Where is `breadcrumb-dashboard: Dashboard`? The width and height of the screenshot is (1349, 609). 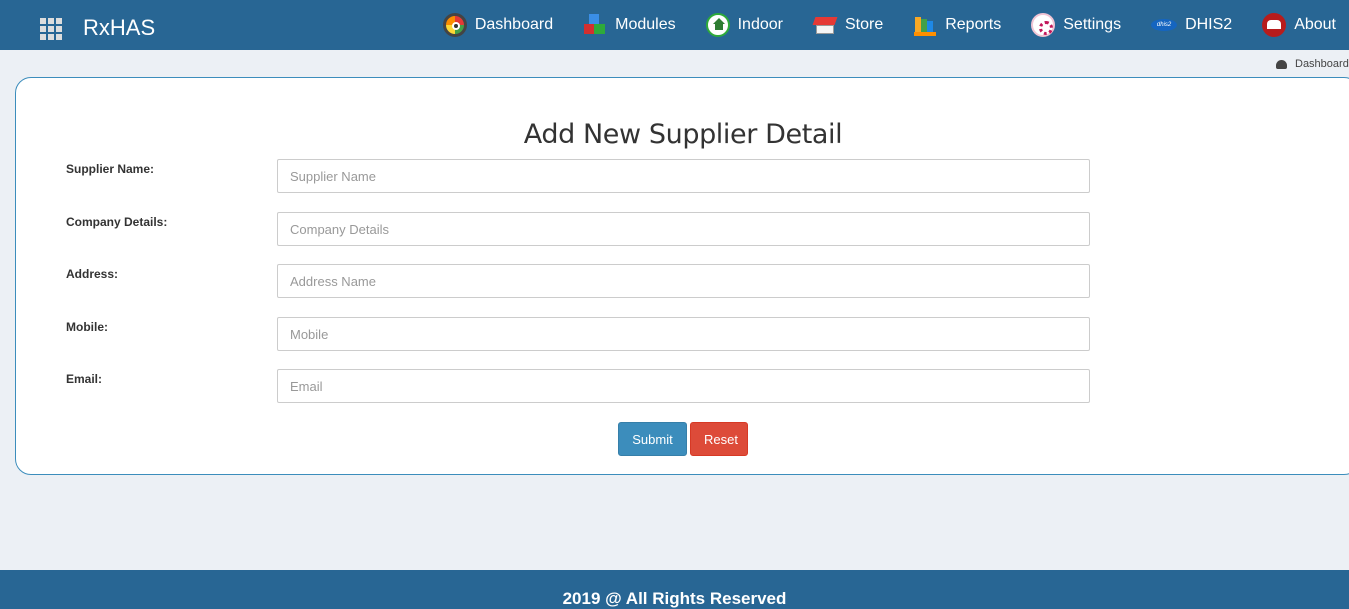 breadcrumb-dashboard: Dashboard is located at coordinates (1322, 64).